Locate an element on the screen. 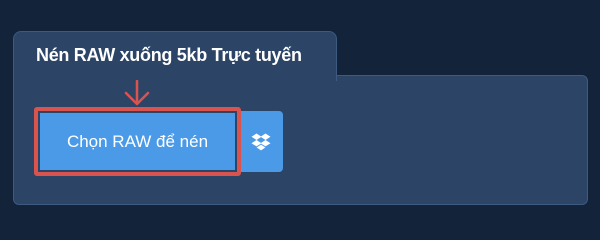 This screenshot has height=240, width=600. title-tab: Nén RAW xuống 5kb Trực tuyến is located at coordinates (175, 56).